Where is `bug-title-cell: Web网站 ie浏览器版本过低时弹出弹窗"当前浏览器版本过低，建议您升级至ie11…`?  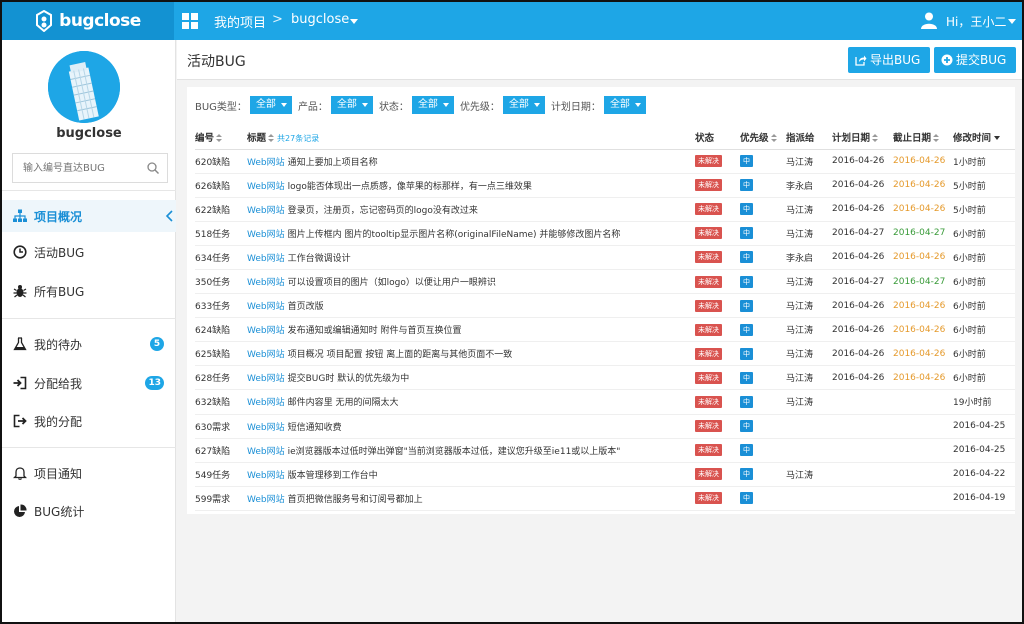 bug-title-cell: Web网站 ie浏览器版本过低时弹出弹窗"当前浏览器版本过低，建议您升级至ie11… is located at coordinates (471, 450).